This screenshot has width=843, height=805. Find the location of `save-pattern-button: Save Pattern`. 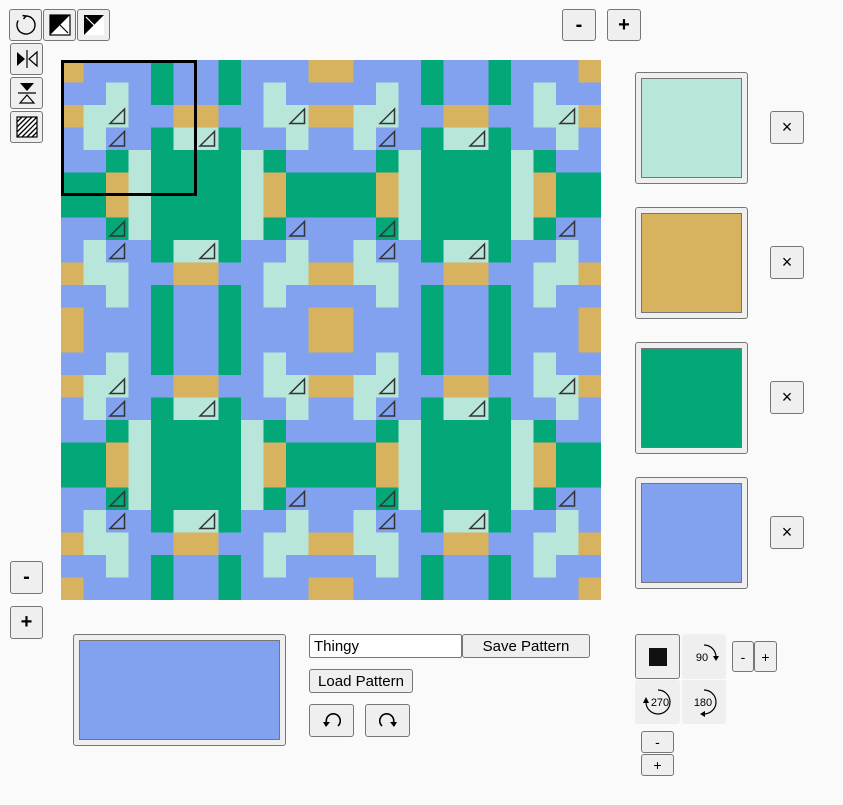

save-pattern-button: Save Pattern is located at coordinates (526, 646).